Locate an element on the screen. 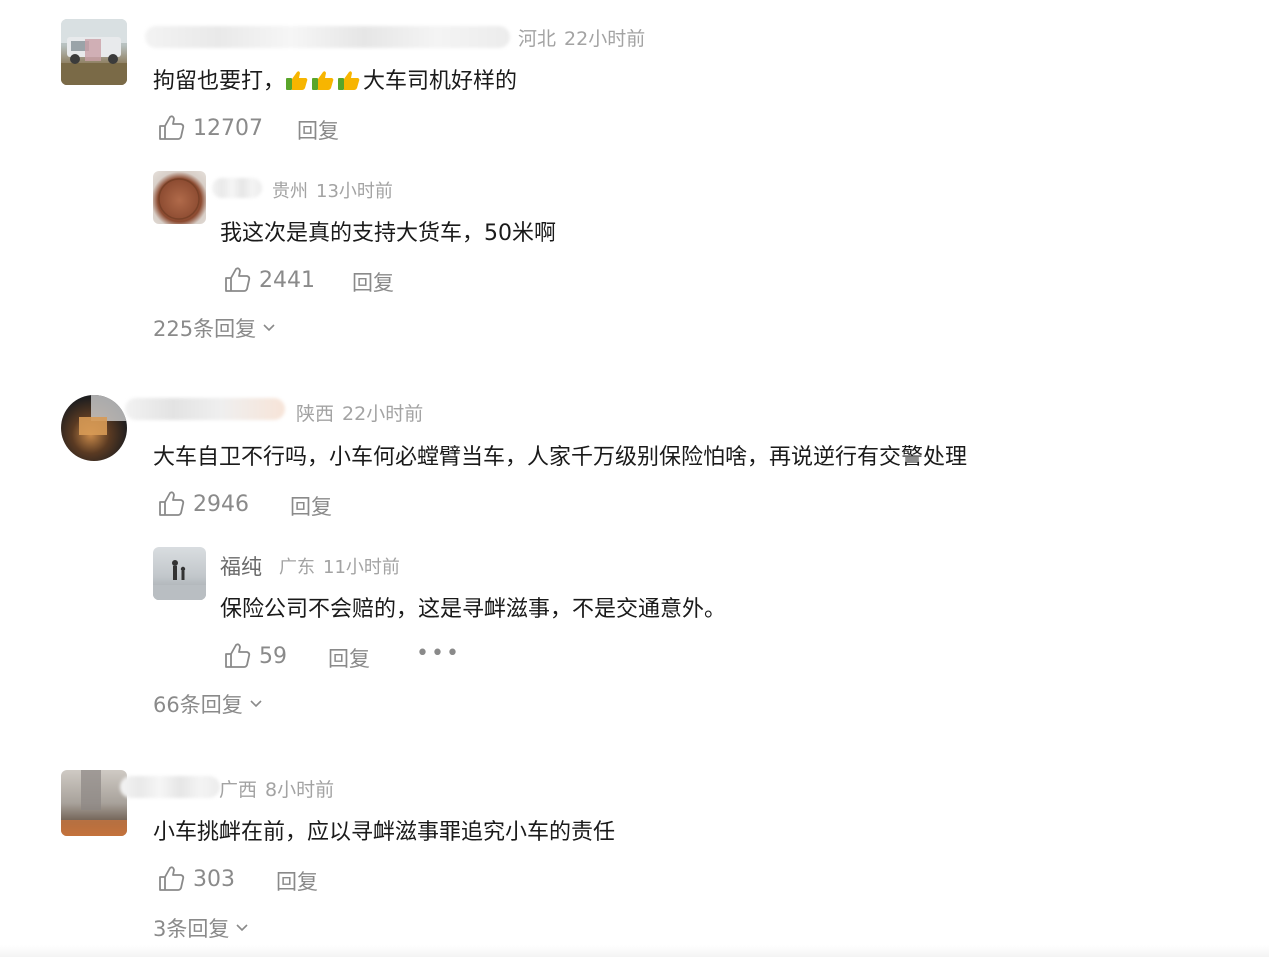 The height and width of the screenshot is (957, 1269). expand-label: 66条回复 is located at coordinates (198, 705).